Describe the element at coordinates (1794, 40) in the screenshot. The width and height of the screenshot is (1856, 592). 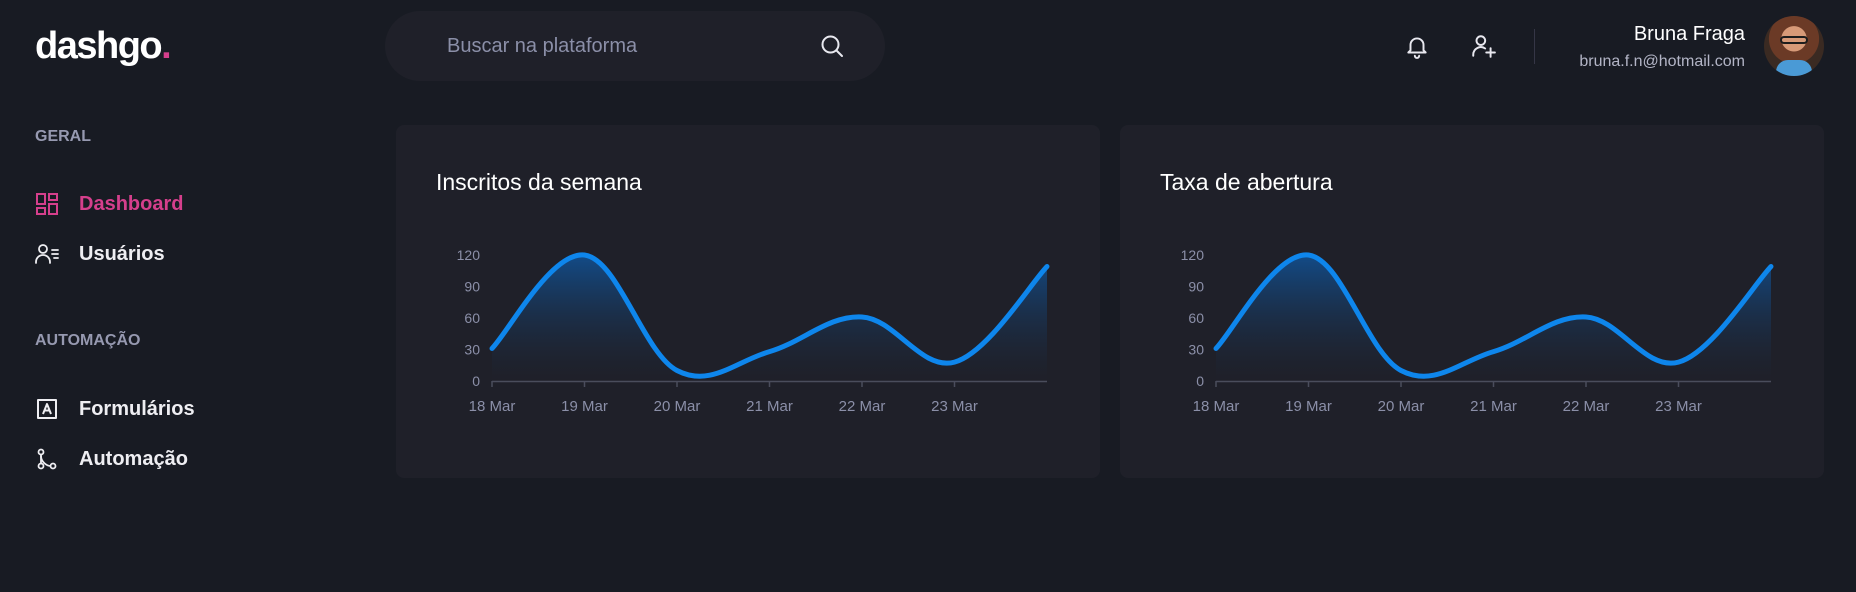
I see `avatar-glasses` at that location.